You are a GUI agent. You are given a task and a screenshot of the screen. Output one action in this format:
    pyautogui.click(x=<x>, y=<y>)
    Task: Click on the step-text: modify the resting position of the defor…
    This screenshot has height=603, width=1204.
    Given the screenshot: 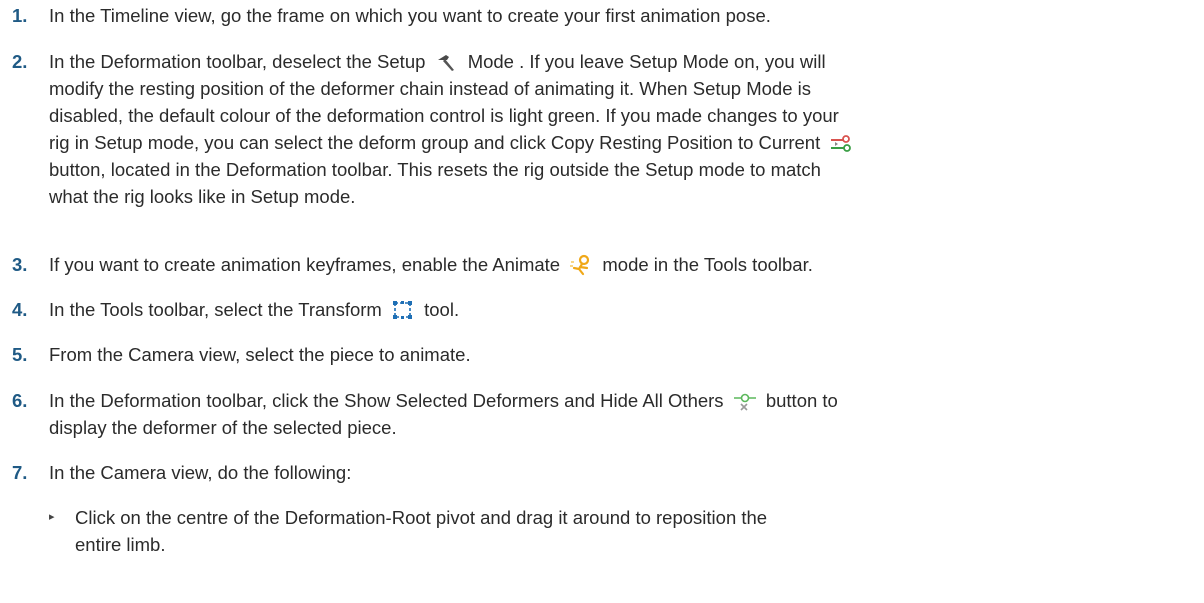 What is the action you would take?
    pyautogui.click(x=430, y=88)
    